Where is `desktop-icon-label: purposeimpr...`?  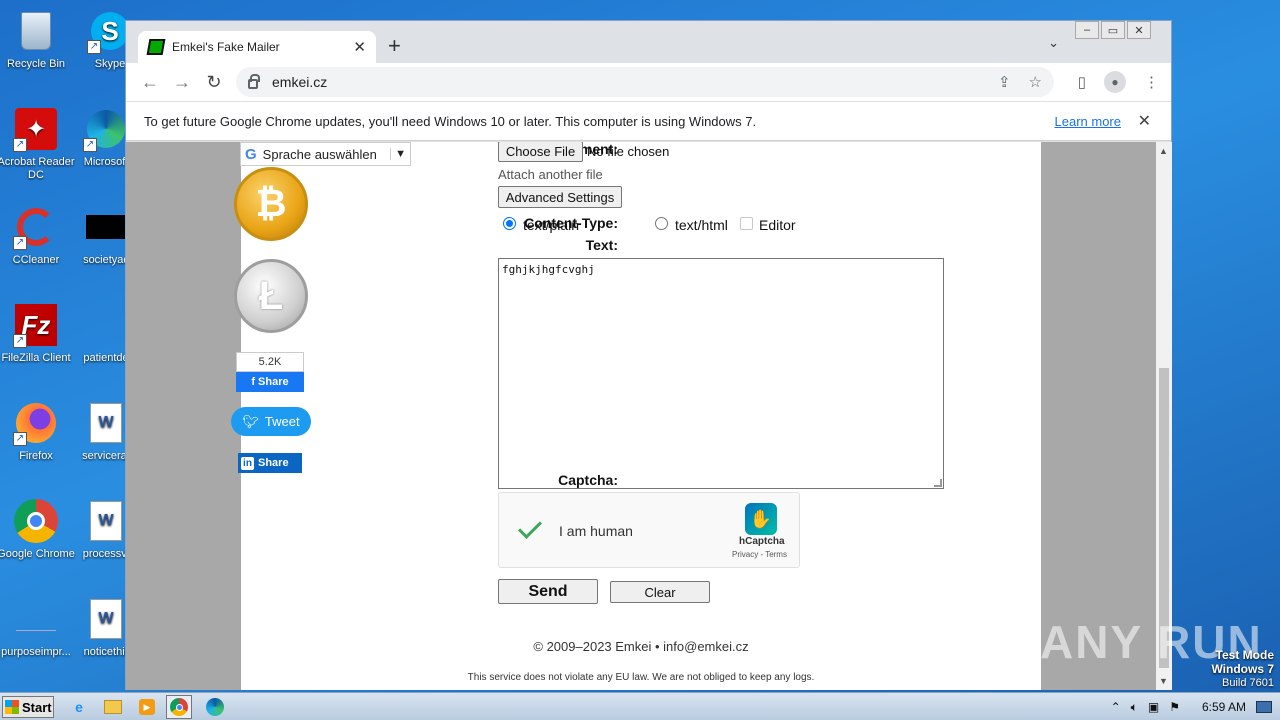
desktop-icon-label: purposeimpr... is located at coordinates (36, 652).